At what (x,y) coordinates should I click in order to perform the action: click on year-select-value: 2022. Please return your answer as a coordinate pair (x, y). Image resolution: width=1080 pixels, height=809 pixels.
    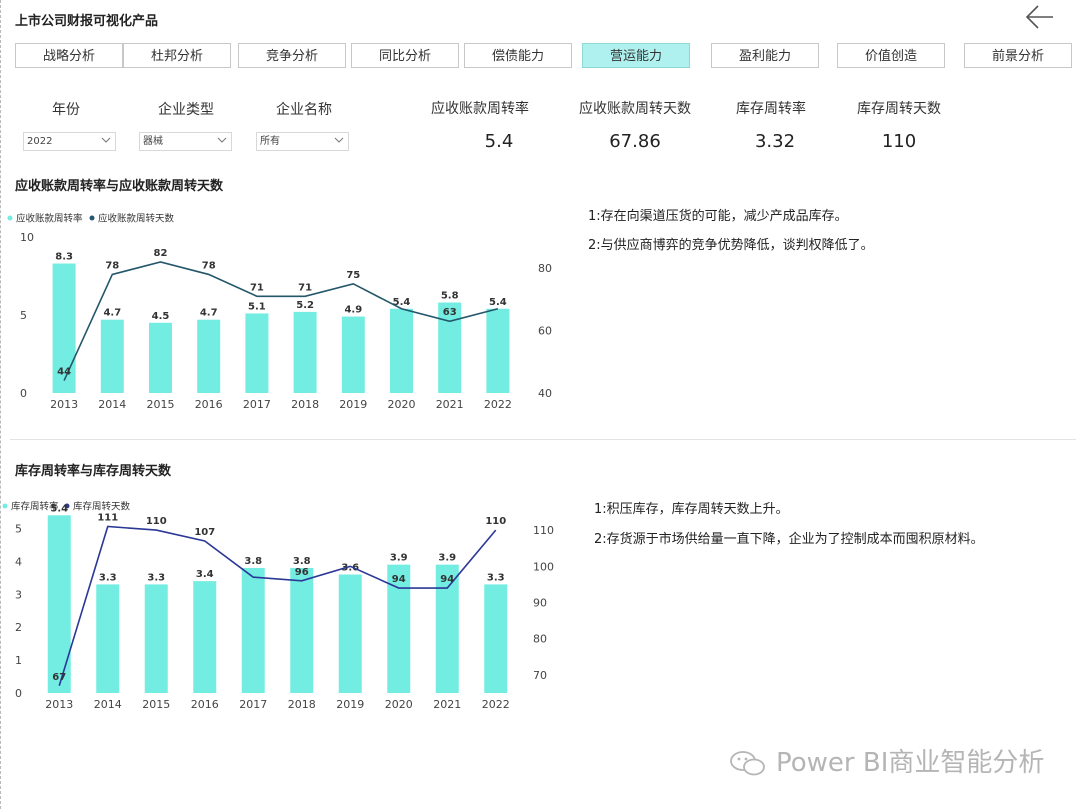
    Looking at the image, I should click on (40, 141).